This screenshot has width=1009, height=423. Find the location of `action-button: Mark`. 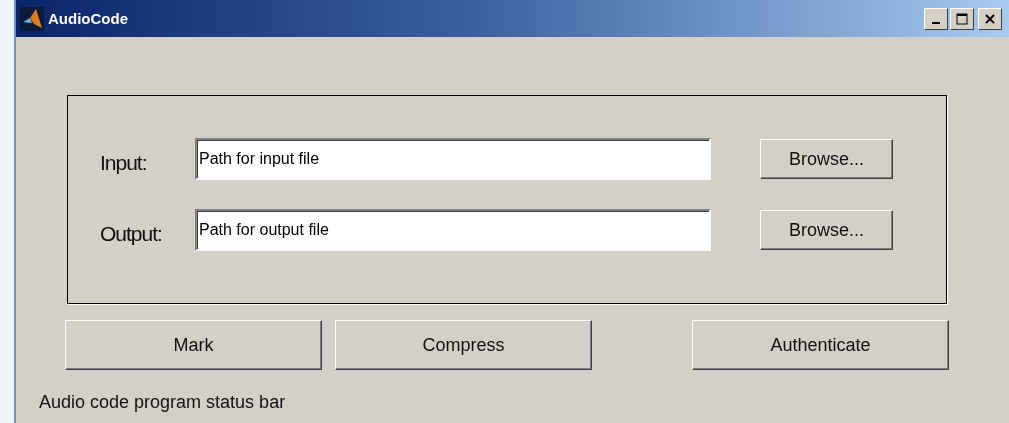

action-button: Mark is located at coordinates (193, 345).